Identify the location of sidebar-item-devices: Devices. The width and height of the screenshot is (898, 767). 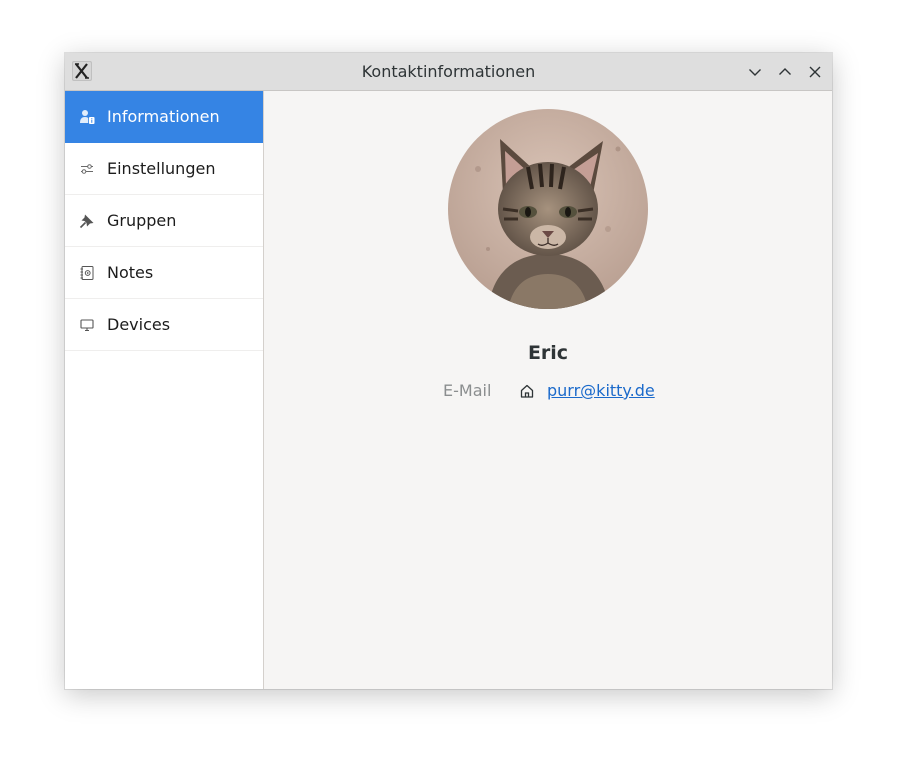
(164, 325).